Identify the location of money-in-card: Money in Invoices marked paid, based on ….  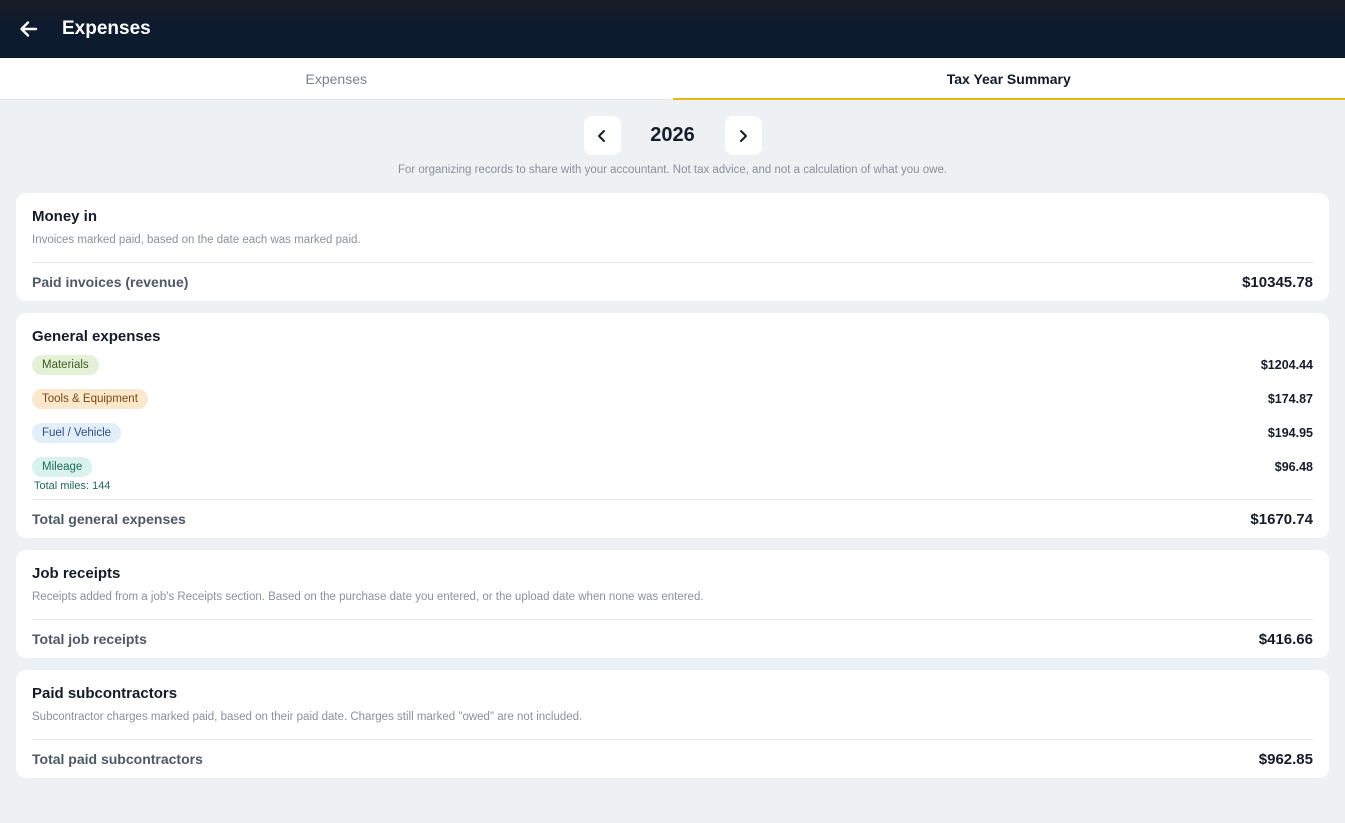
(672, 247).